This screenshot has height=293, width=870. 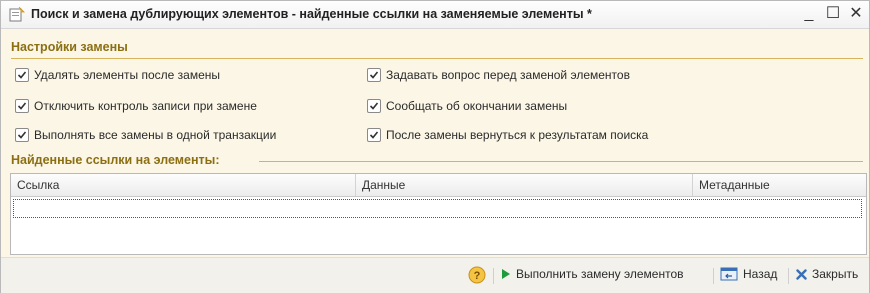 What do you see at coordinates (115, 160) in the screenshot?
I see `references-section-title: Найденные ссылки на элементы:` at bounding box center [115, 160].